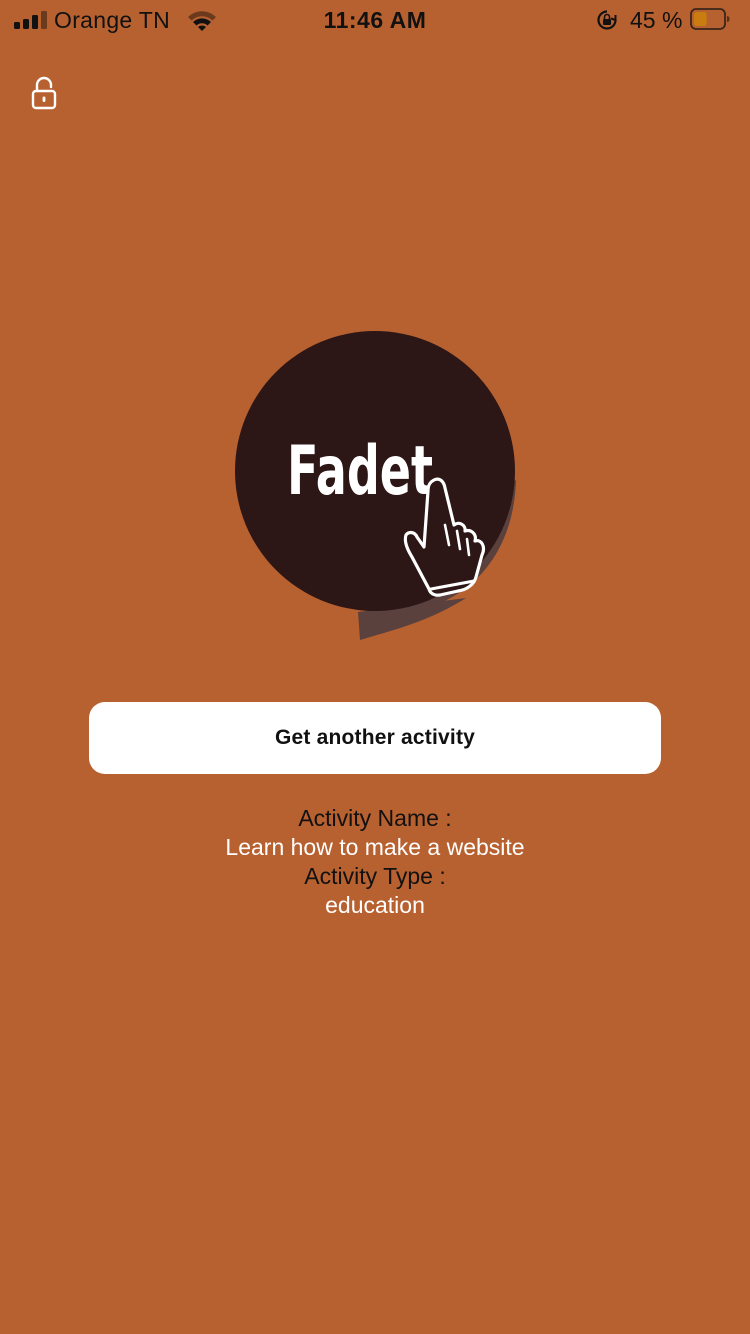 The image size is (750, 1334). I want to click on activity-name-value: Learn how to make a website, so click(375, 847).